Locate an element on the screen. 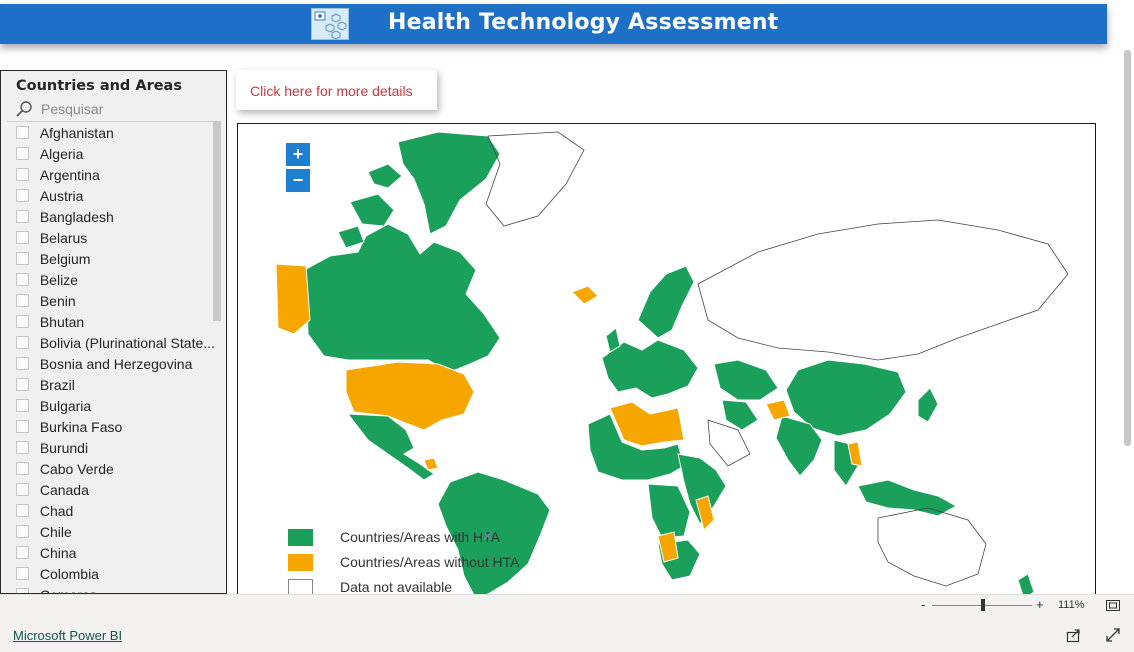 The height and width of the screenshot is (652, 1134). slicer-item: Comoros is located at coordinates (113, 588).